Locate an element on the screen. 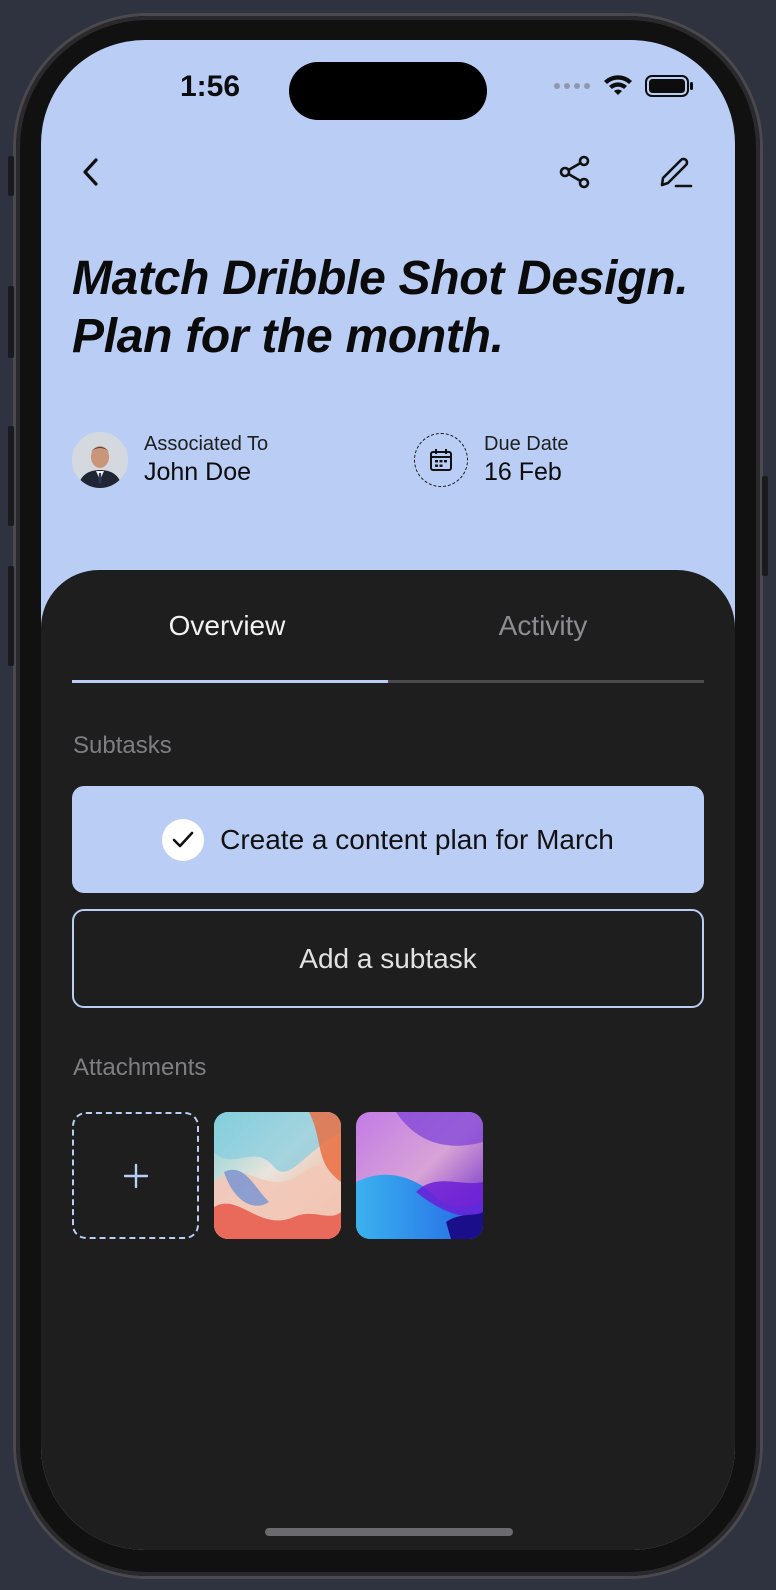 The height and width of the screenshot is (1590, 776). chevron-left-icon is located at coordinates (90, 172).